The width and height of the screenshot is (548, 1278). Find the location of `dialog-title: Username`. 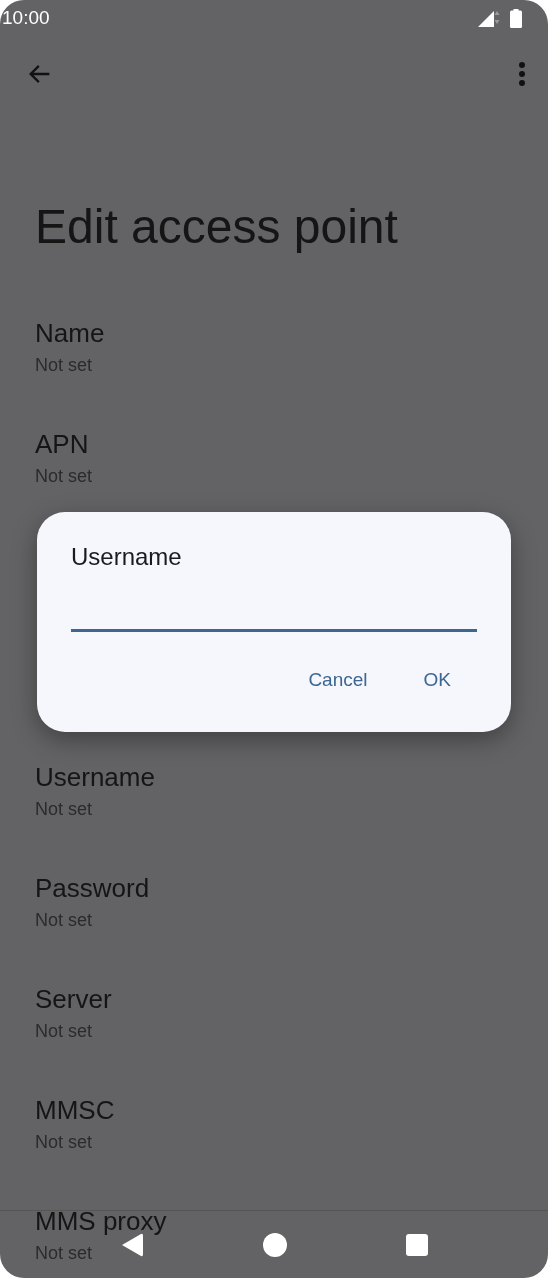

dialog-title: Username is located at coordinates (126, 557).